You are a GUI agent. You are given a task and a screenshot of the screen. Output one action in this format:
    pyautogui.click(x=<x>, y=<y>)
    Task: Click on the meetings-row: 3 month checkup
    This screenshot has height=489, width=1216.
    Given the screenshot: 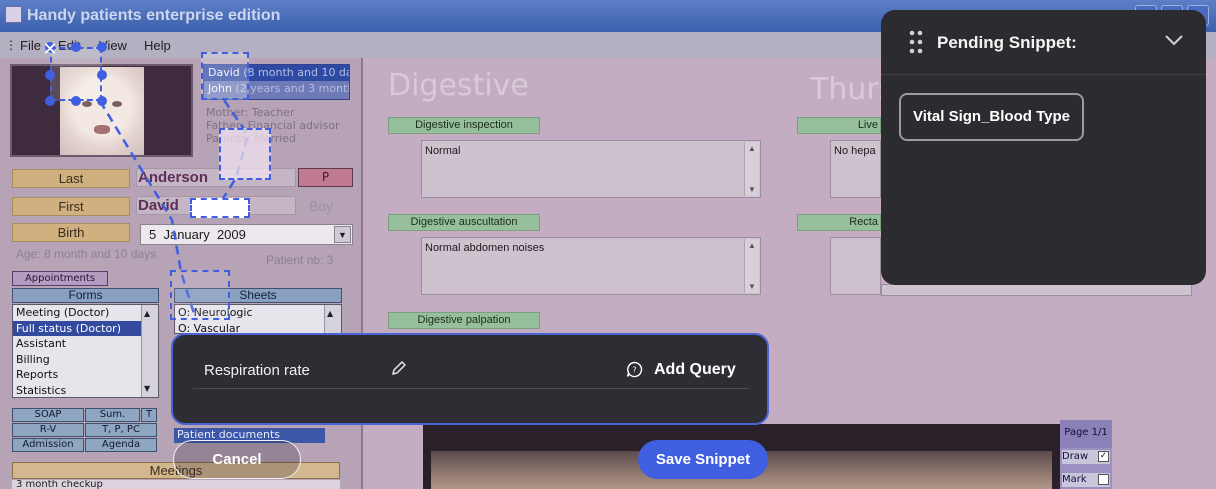 What is the action you would take?
    pyautogui.click(x=176, y=484)
    